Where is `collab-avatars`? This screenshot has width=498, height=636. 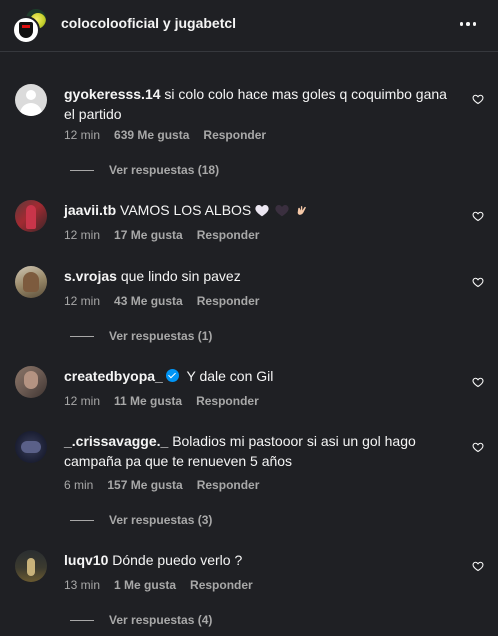 collab-avatars is located at coordinates (32, 27).